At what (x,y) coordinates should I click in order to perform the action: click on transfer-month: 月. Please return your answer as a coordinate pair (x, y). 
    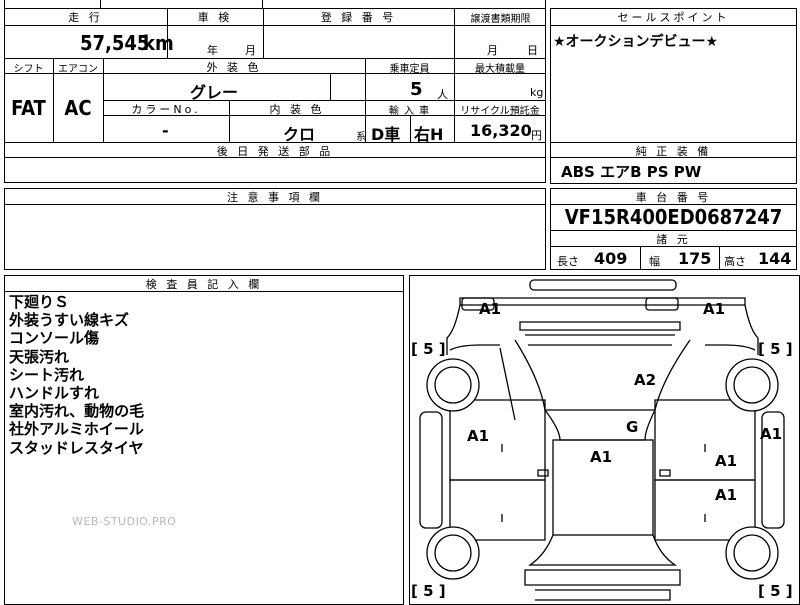
    Looking at the image, I should click on (492, 50).